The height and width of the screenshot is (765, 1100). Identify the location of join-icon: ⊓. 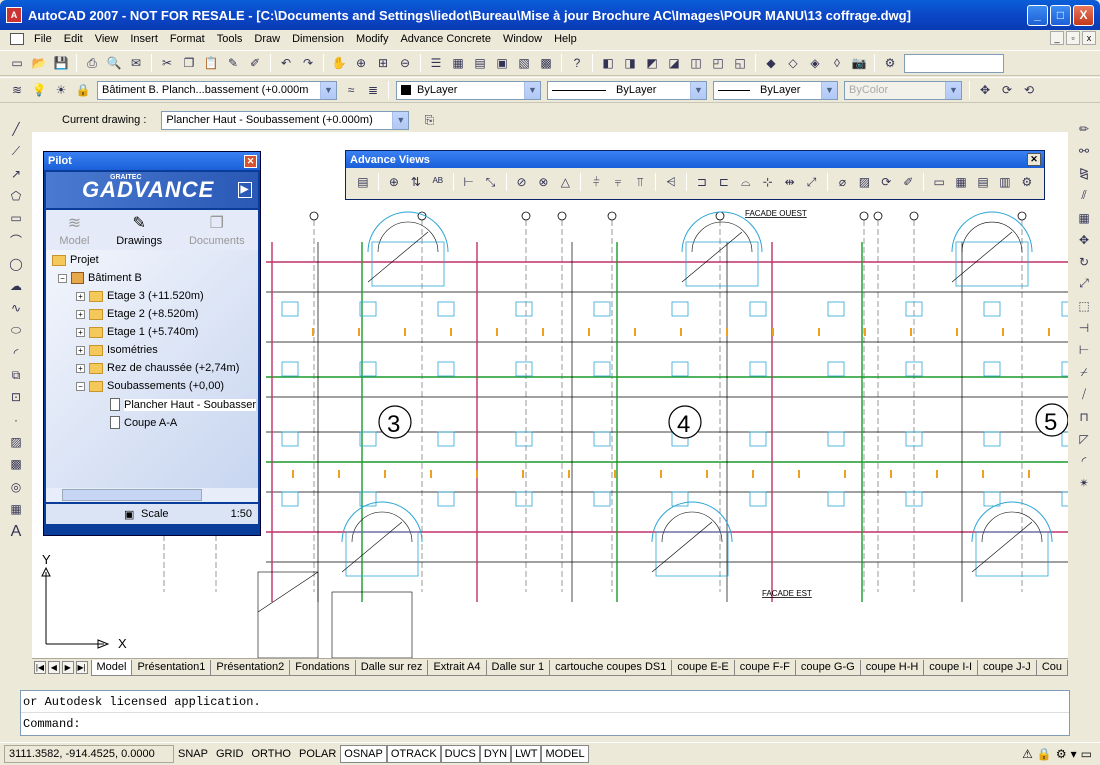
(1084, 417).